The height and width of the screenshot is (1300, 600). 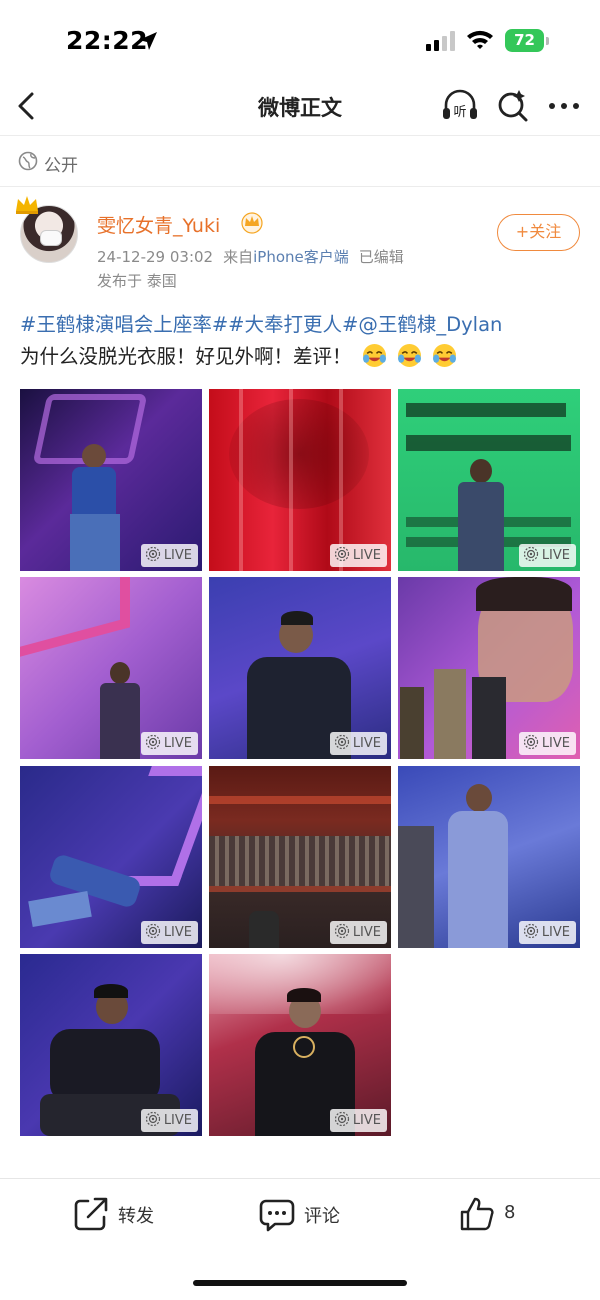 What do you see at coordinates (440, 41) in the screenshot?
I see `signal-icon` at bounding box center [440, 41].